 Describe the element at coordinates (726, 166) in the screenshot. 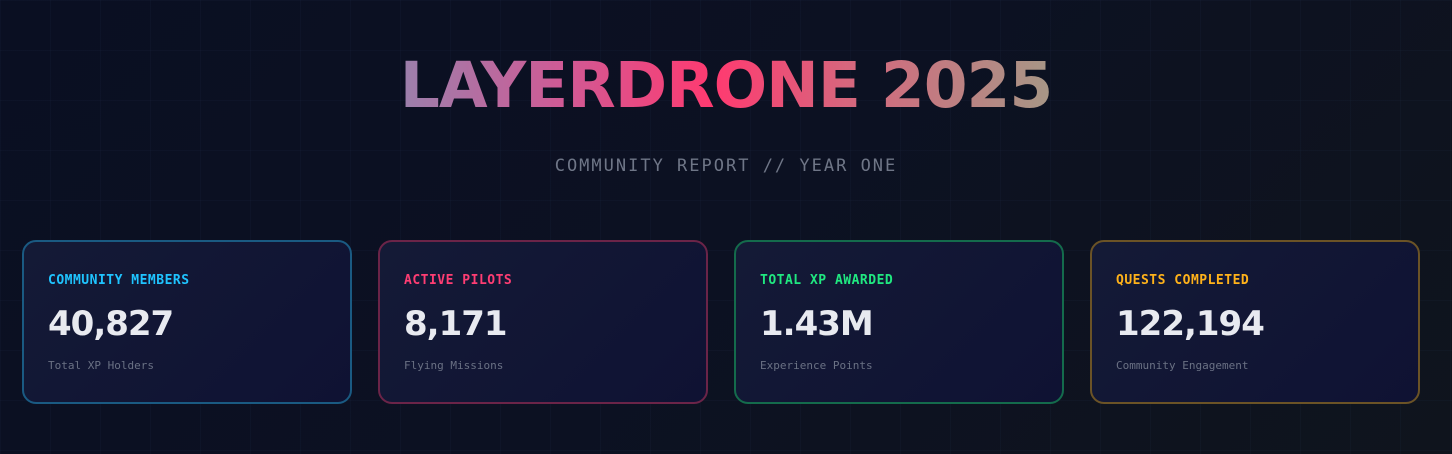

I see `page-subtitle: COMMUNITY REPORT // YEAR ONE` at that location.